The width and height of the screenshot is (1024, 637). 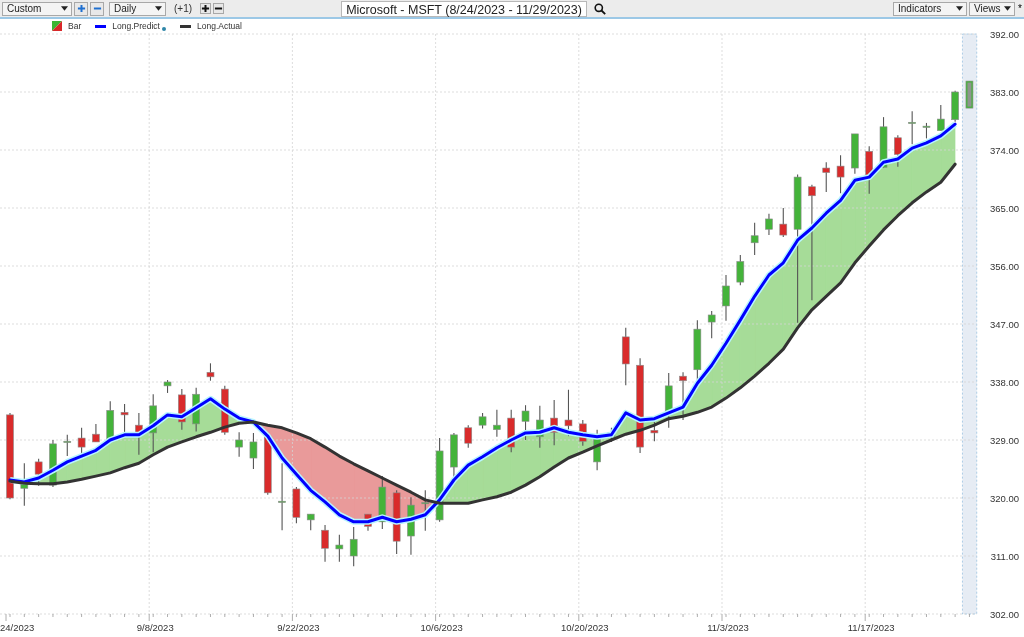 What do you see at coordinates (1004, 556) in the screenshot?
I see `y-axis-label: 311.00` at bounding box center [1004, 556].